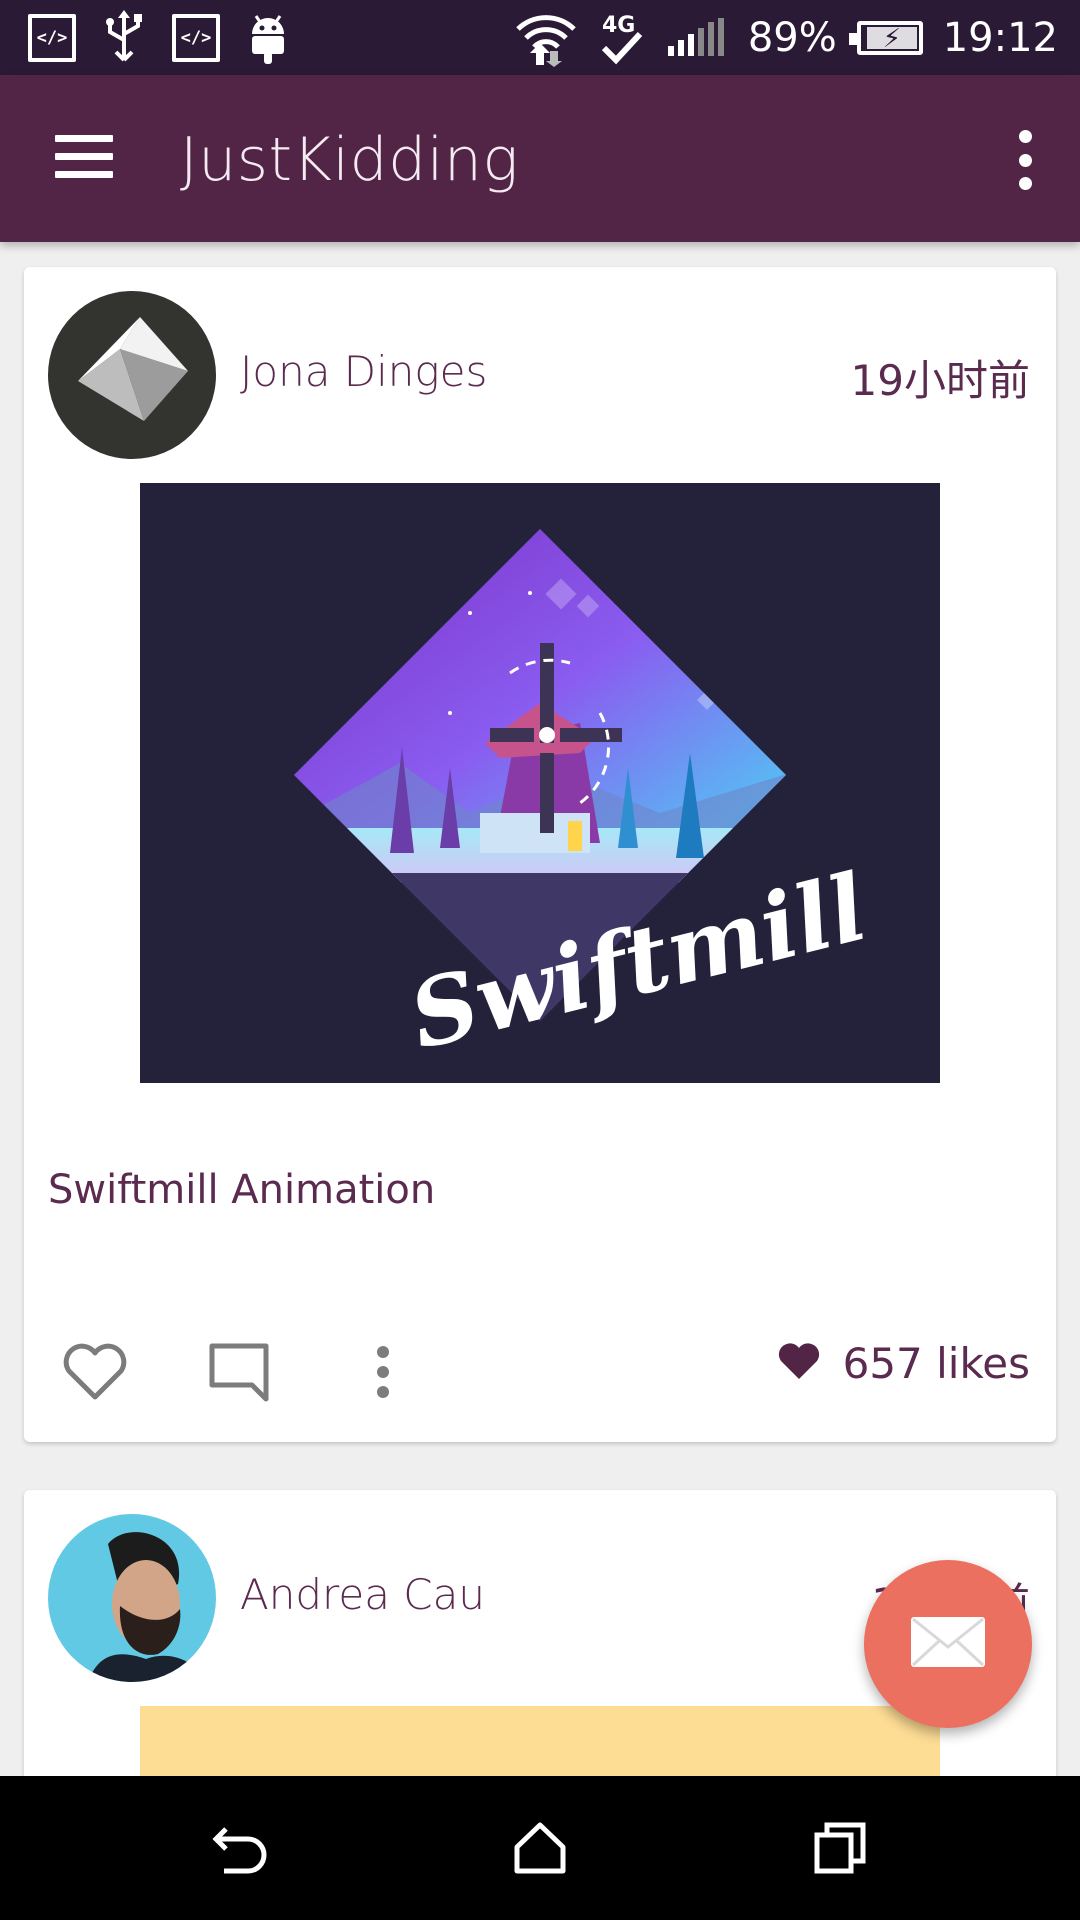 Image resolution: width=1080 pixels, height=1920 pixels. I want to click on 4g-icon: 4G, so click(622, 38).